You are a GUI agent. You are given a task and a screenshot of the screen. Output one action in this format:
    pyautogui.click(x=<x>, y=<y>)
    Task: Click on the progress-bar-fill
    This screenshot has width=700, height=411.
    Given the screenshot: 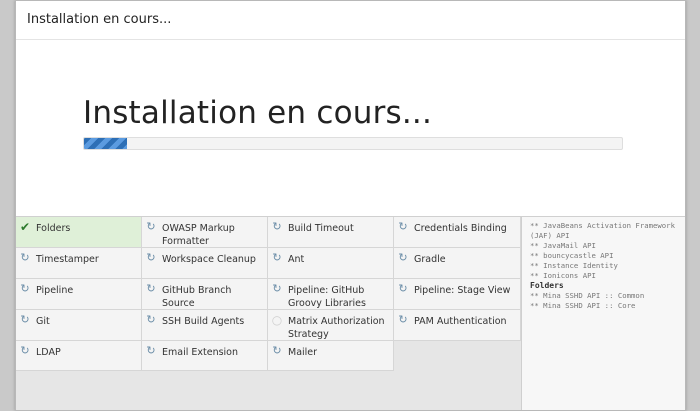 What is the action you would take?
    pyautogui.click(x=106, y=143)
    